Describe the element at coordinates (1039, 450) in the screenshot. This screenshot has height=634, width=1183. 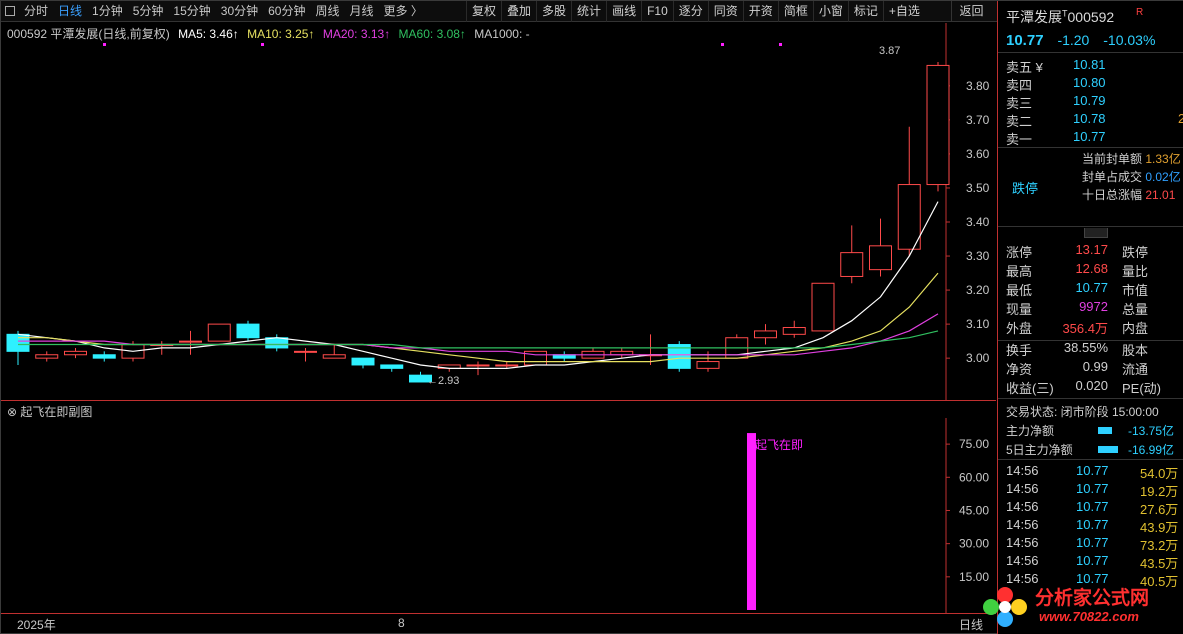
I see `flow-label: 5日主力净额` at that location.